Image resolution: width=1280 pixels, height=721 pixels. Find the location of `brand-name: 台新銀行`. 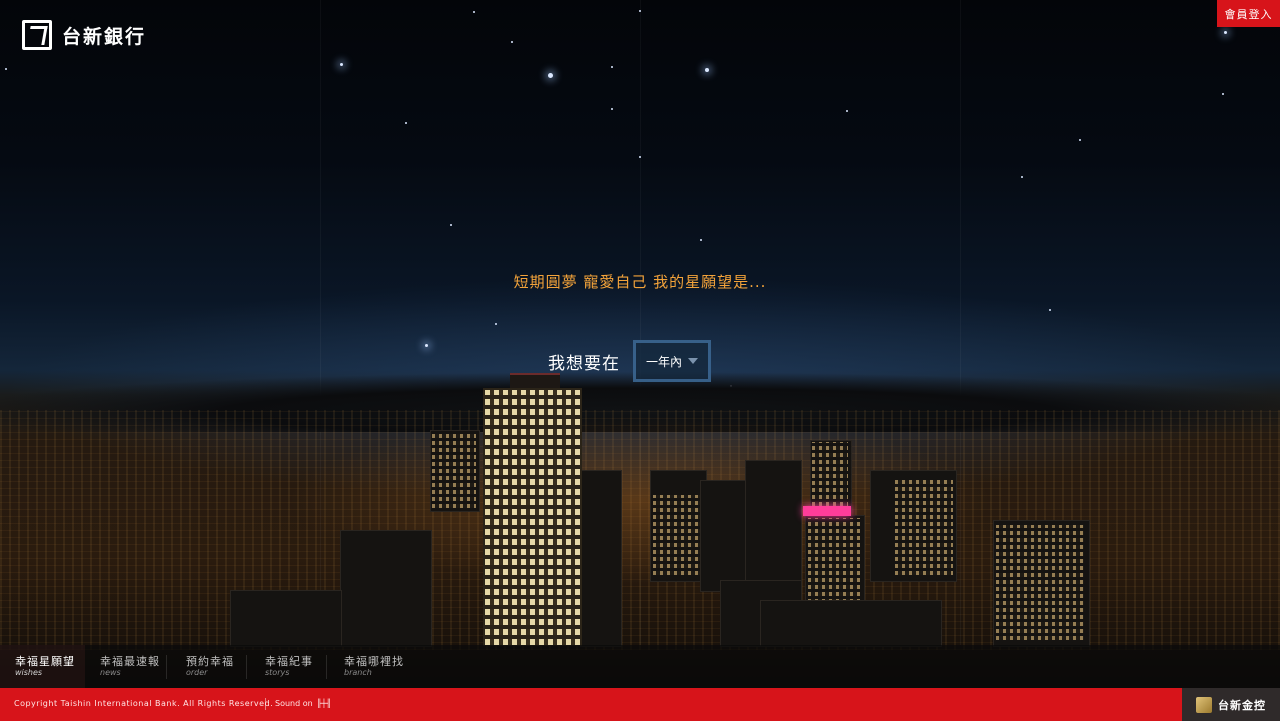

brand-name: 台新銀行 is located at coordinates (104, 36).